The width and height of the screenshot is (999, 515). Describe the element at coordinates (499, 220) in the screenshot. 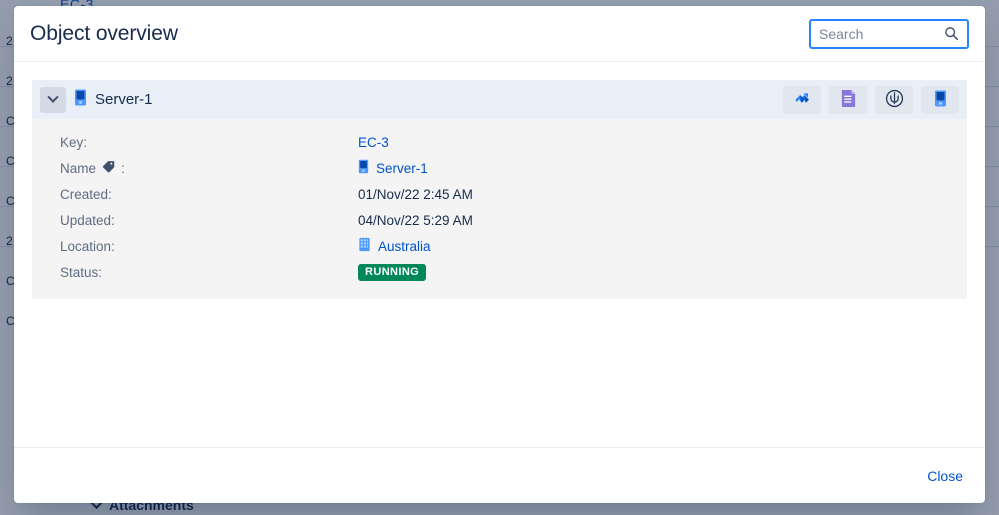

I see `attribute-row-updated: Updated: 04/Nov/22 5:29 AM` at that location.